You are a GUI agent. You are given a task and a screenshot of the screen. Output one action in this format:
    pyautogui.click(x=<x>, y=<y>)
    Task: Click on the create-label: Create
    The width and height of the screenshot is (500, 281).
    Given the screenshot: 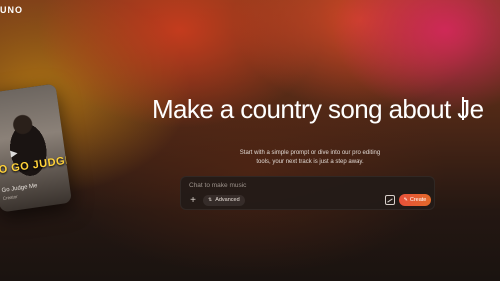 What is the action you would take?
    pyautogui.click(x=418, y=200)
    